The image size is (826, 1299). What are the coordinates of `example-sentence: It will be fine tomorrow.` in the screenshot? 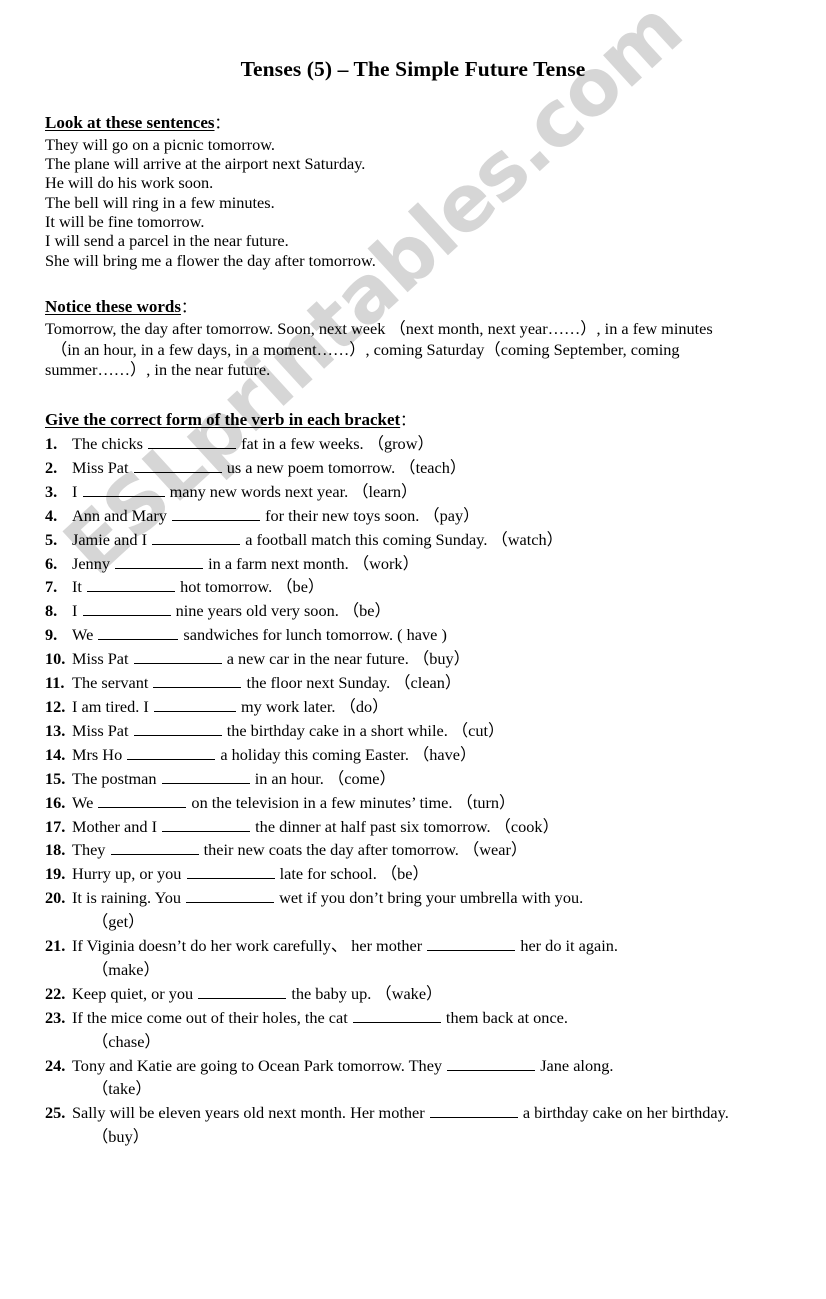 It's located at (125, 222).